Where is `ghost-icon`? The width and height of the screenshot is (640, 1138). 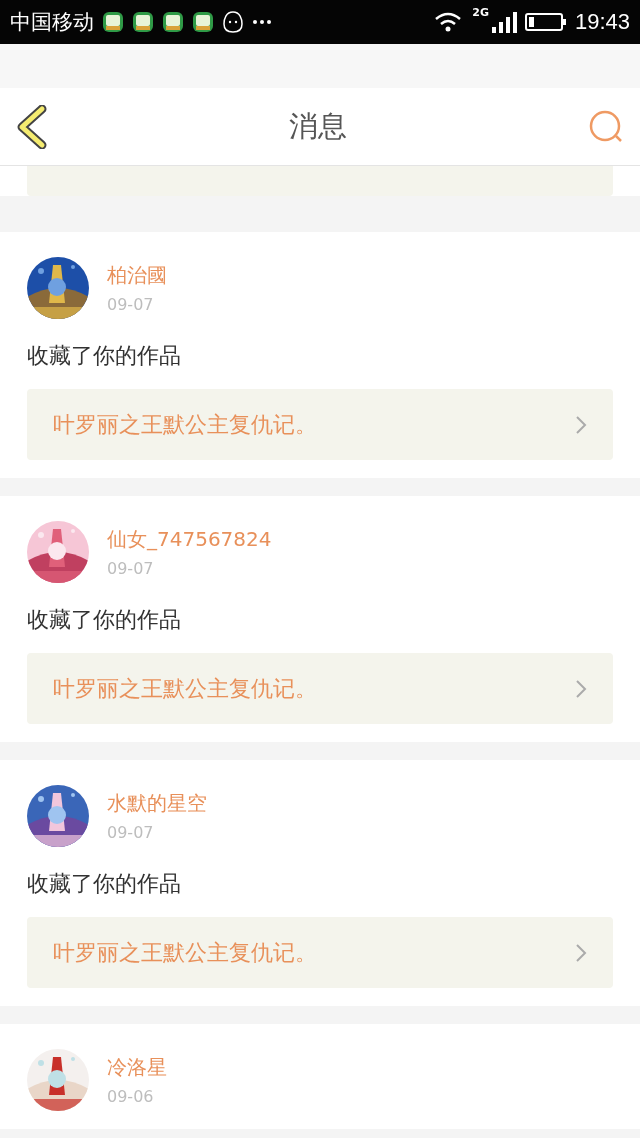
ghost-icon is located at coordinates (233, 22).